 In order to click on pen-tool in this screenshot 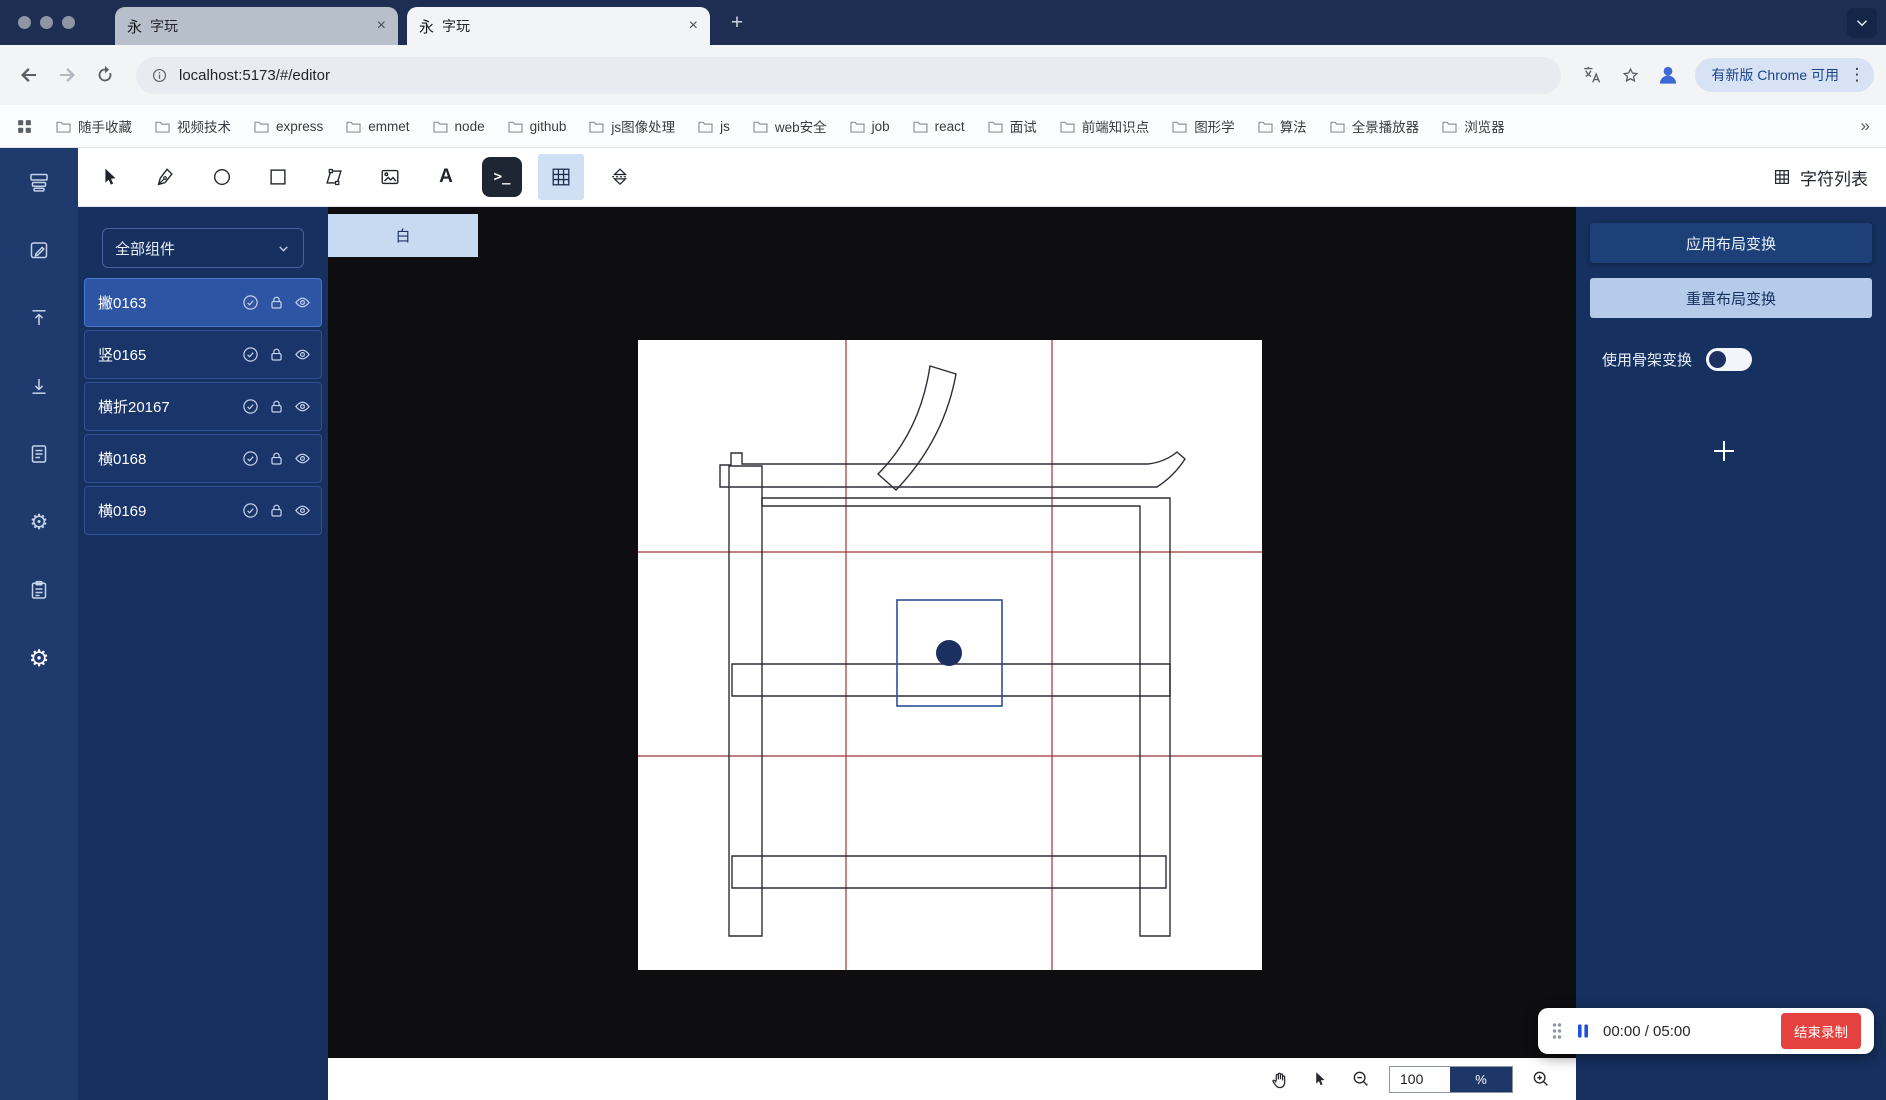, I will do `click(166, 177)`.